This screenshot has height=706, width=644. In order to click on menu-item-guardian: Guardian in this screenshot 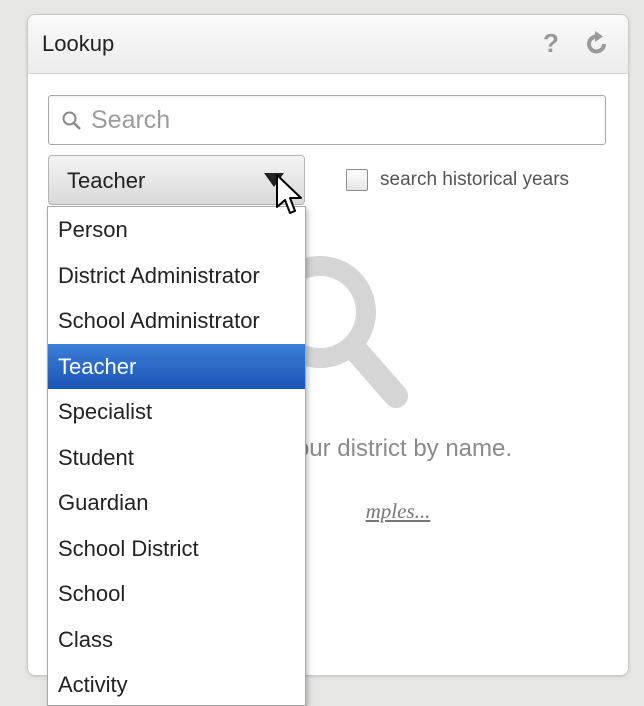, I will do `click(176, 503)`.